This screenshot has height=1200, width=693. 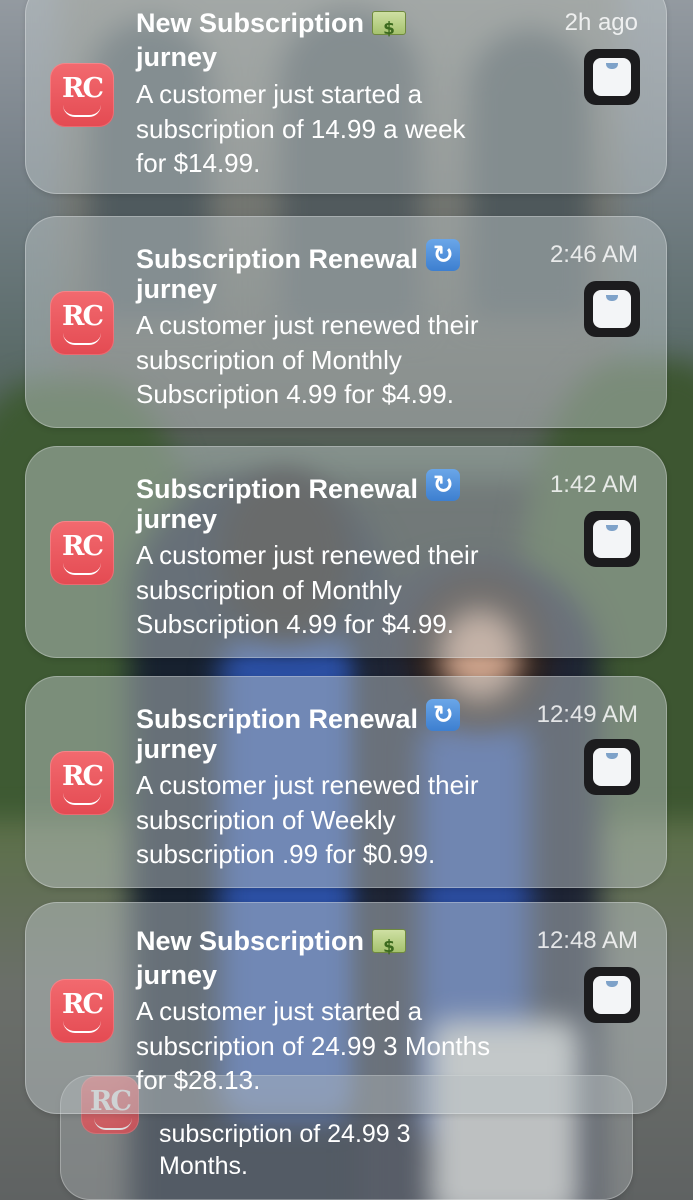 What do you see at coordinates (593, 484) in the screenshot?
I see `notification-time: 1:42 AM` at bounding box center [593, 484].